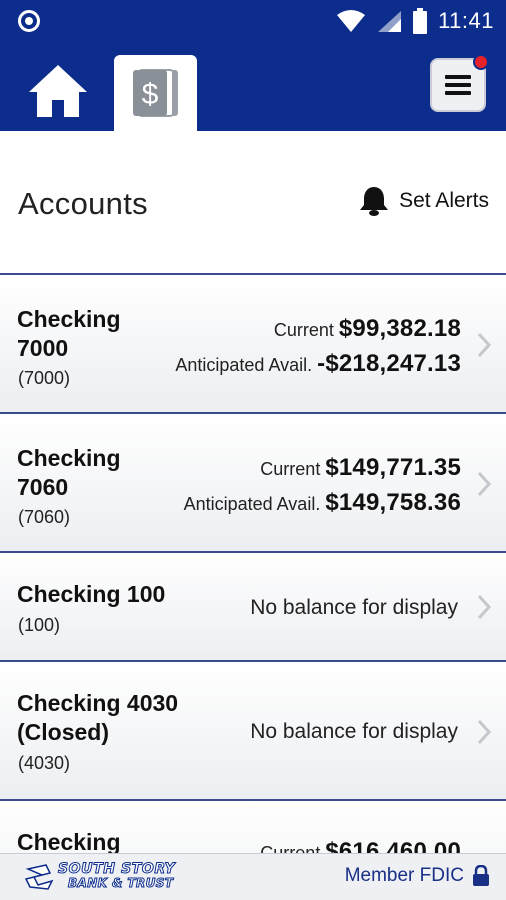 Image resolution: width=506 pixels, height=900 pixels. What do you see at coordinates (253, 86) in the screenshot?
I see `top-navigation: $` at bounding box center [253, 86].